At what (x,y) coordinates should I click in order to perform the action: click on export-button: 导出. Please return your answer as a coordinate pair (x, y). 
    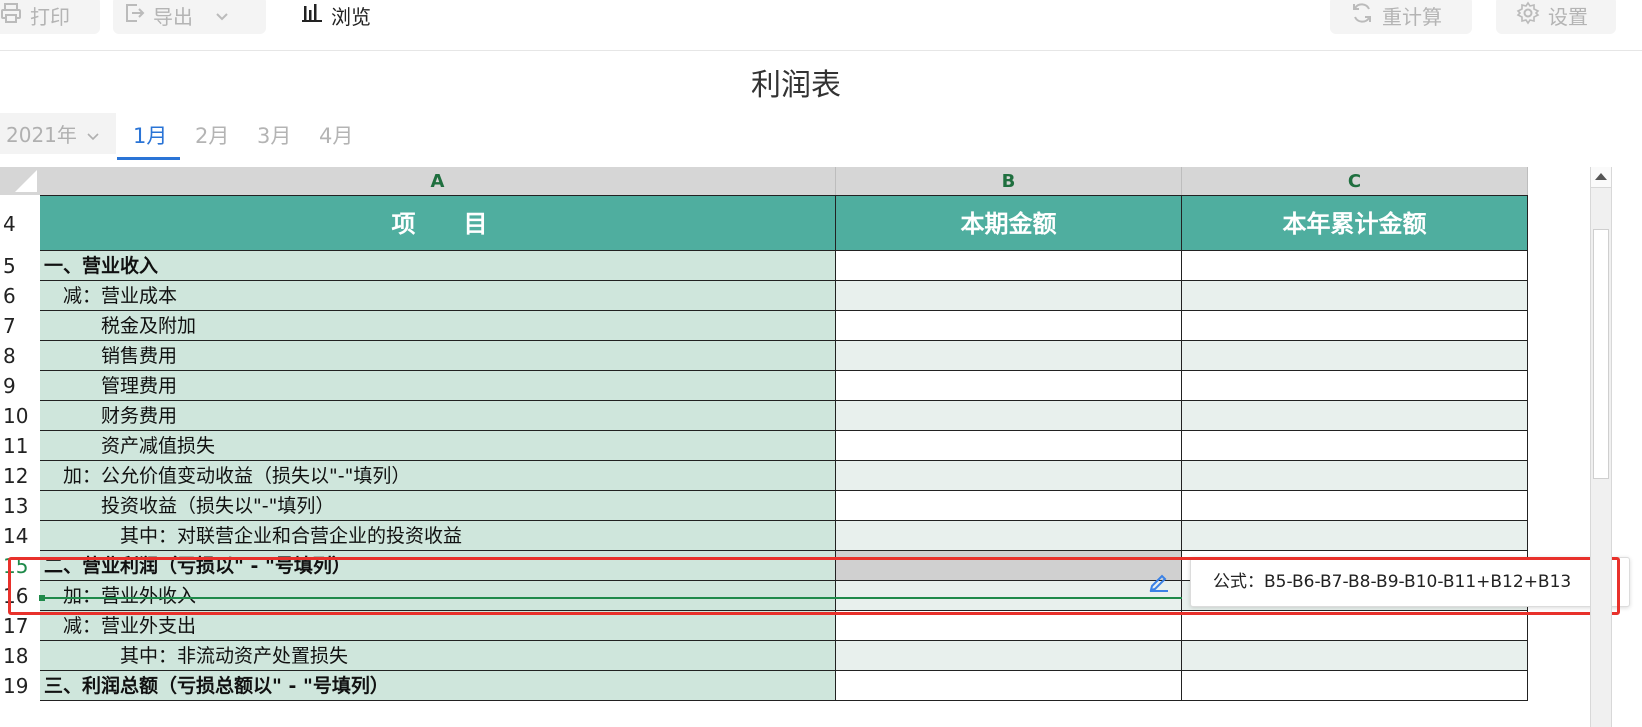
    Looking at the image, I should click on (189, 17).